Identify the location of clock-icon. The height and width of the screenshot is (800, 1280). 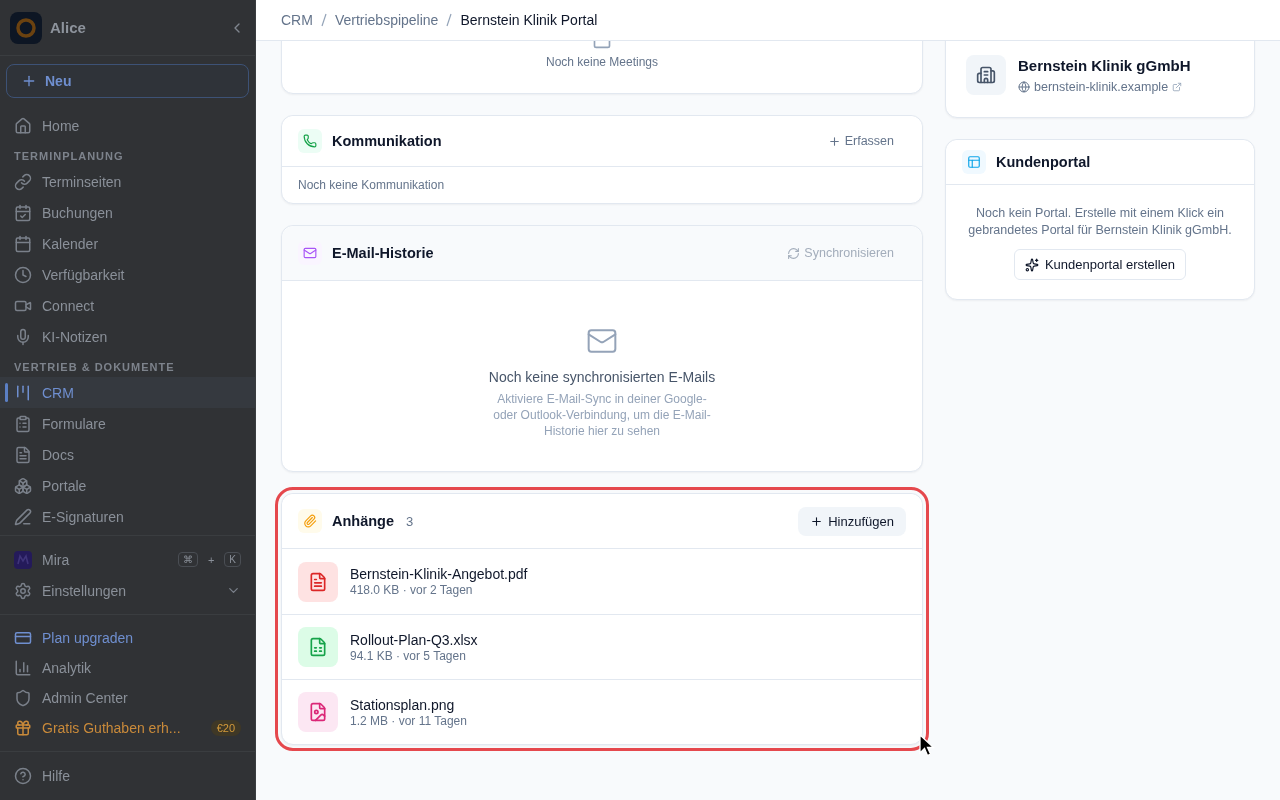
(23, 274).